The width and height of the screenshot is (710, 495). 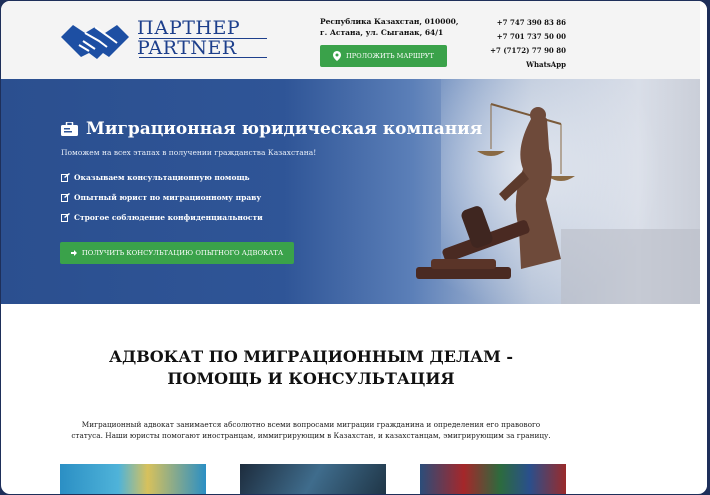 I want to click on consultation-button: ПОЛУЧИТЬ КОНСУЛЬТАЦИЮ ОПЫТНОГО АДВОКАТА, so click(x=177, y=253).